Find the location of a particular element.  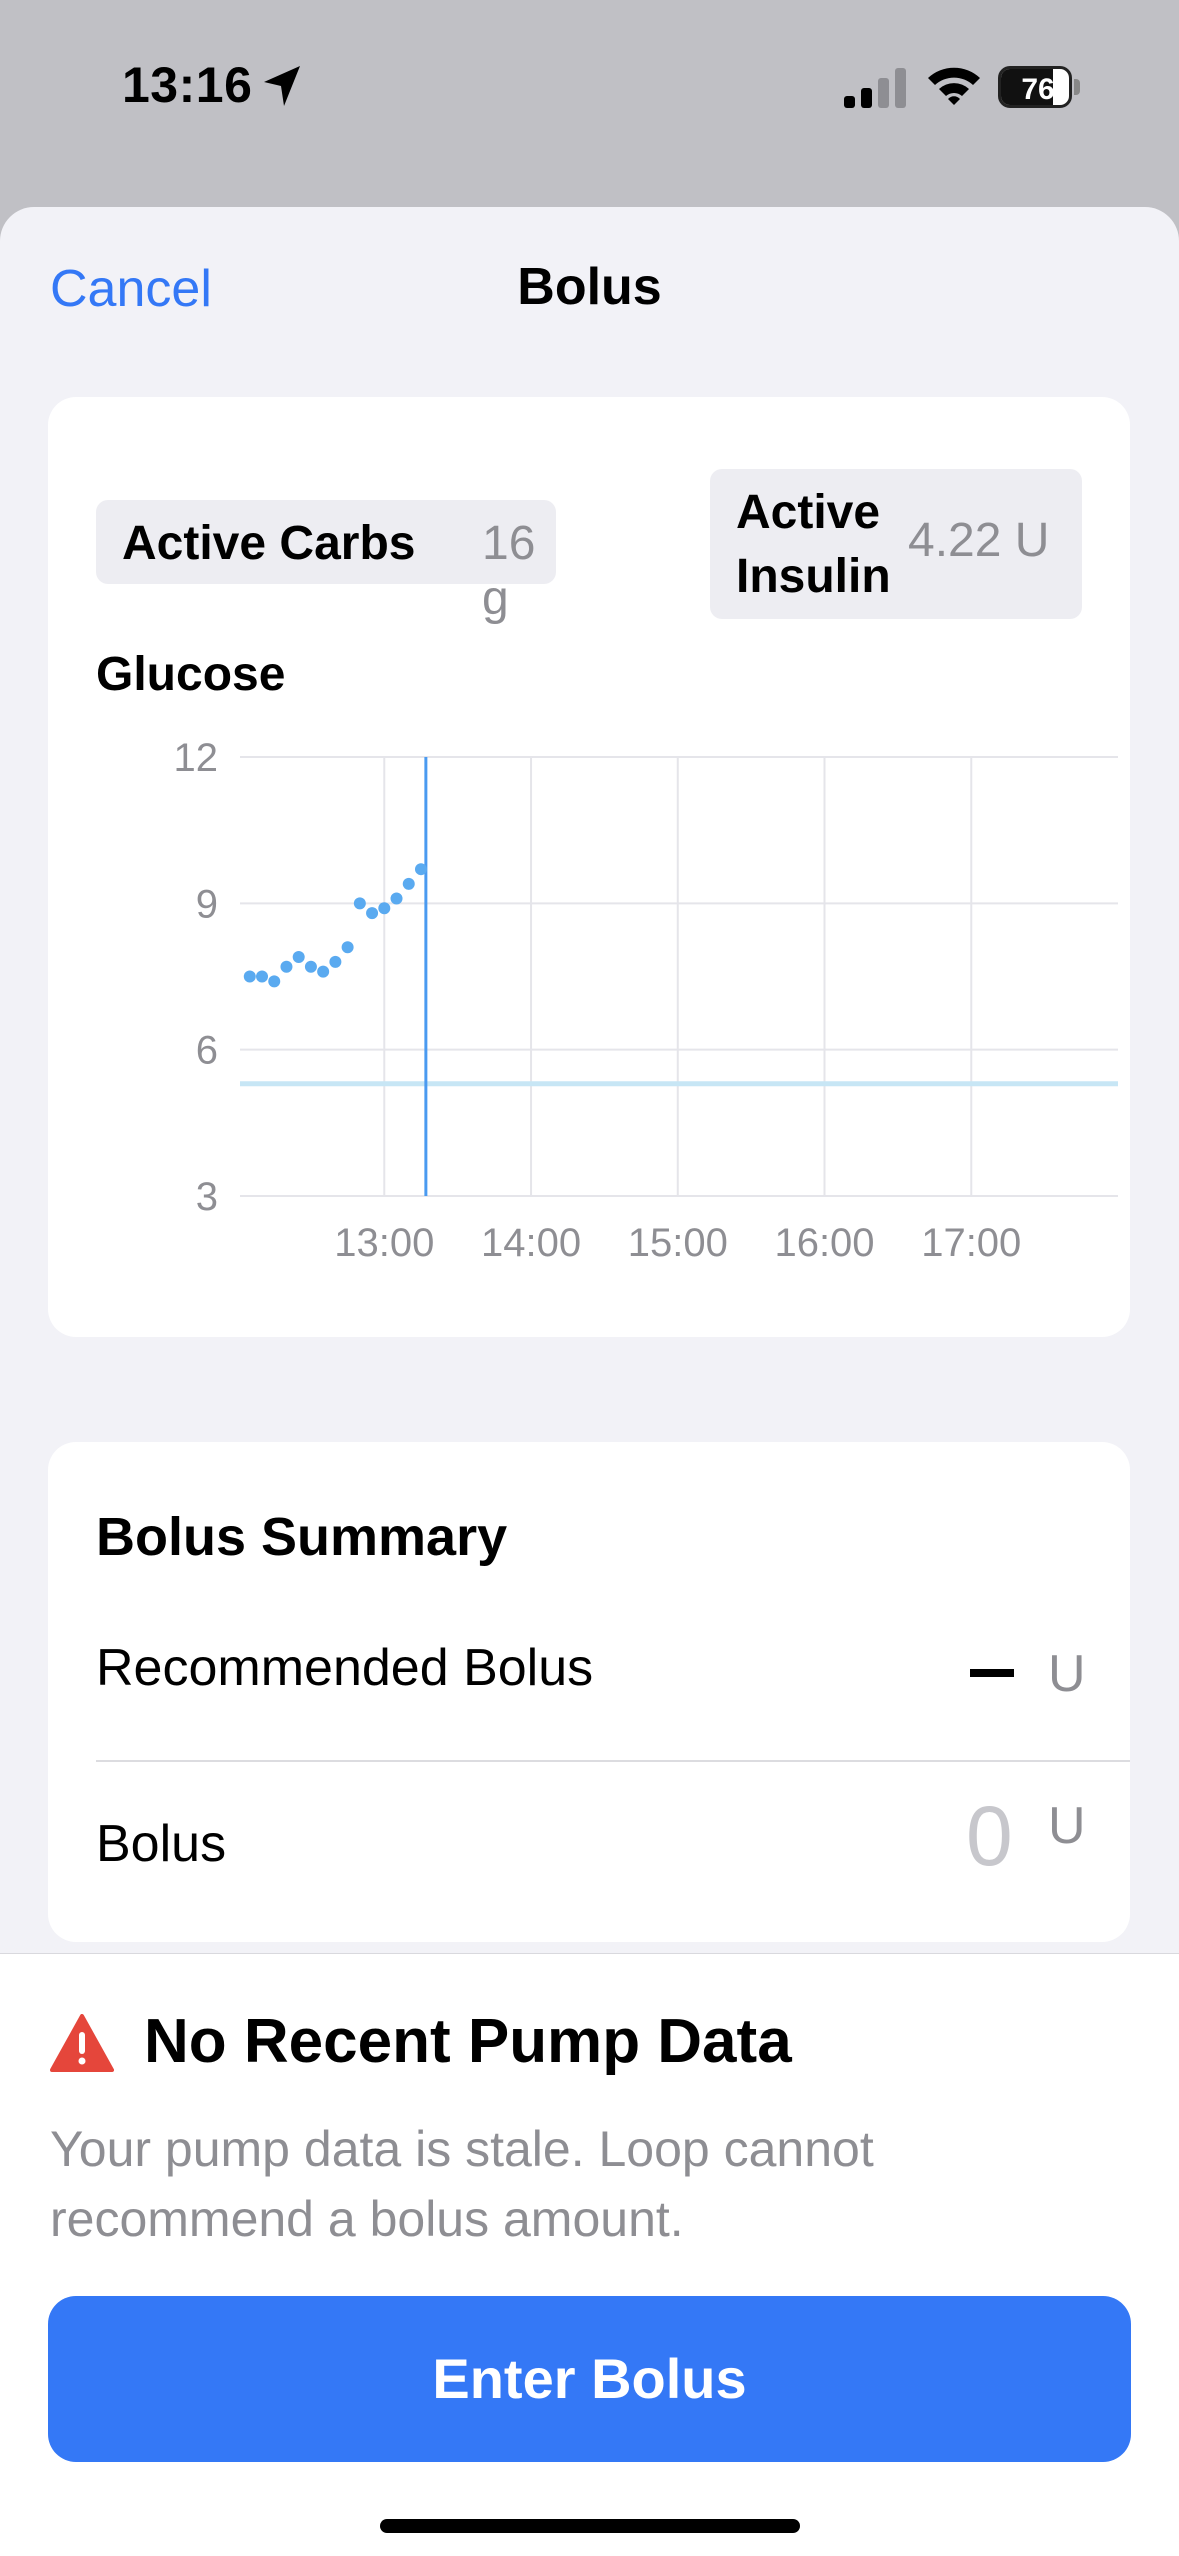

battery-indicator: 76 is located at coordinates (1039, 87).